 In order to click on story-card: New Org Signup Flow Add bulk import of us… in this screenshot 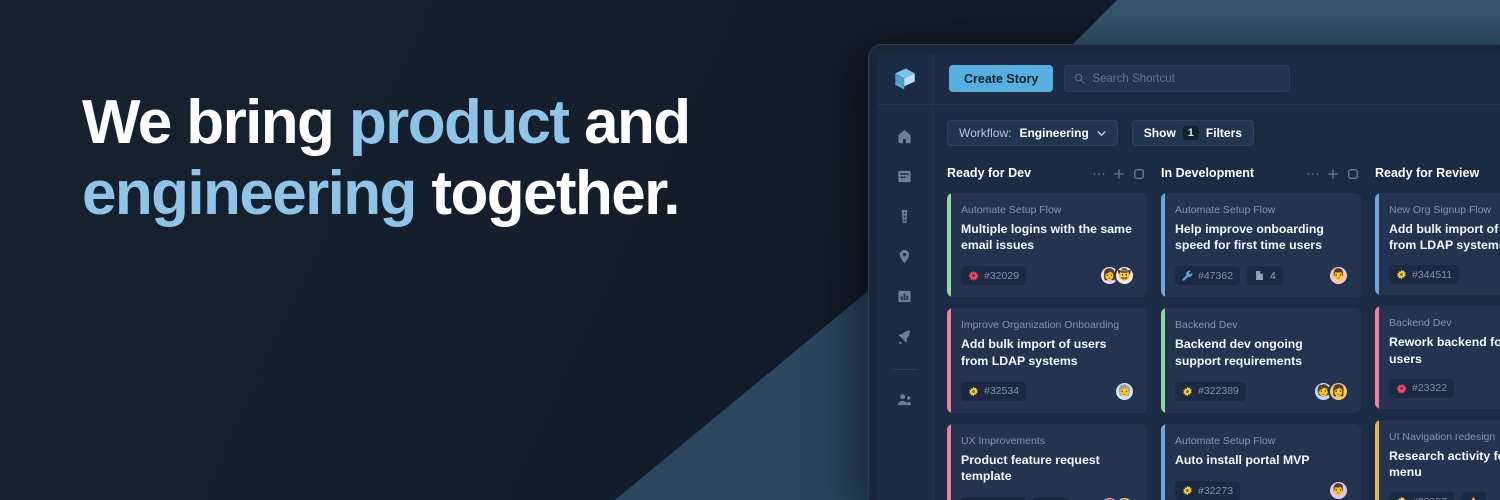, I will do `click(1437, 244)`.